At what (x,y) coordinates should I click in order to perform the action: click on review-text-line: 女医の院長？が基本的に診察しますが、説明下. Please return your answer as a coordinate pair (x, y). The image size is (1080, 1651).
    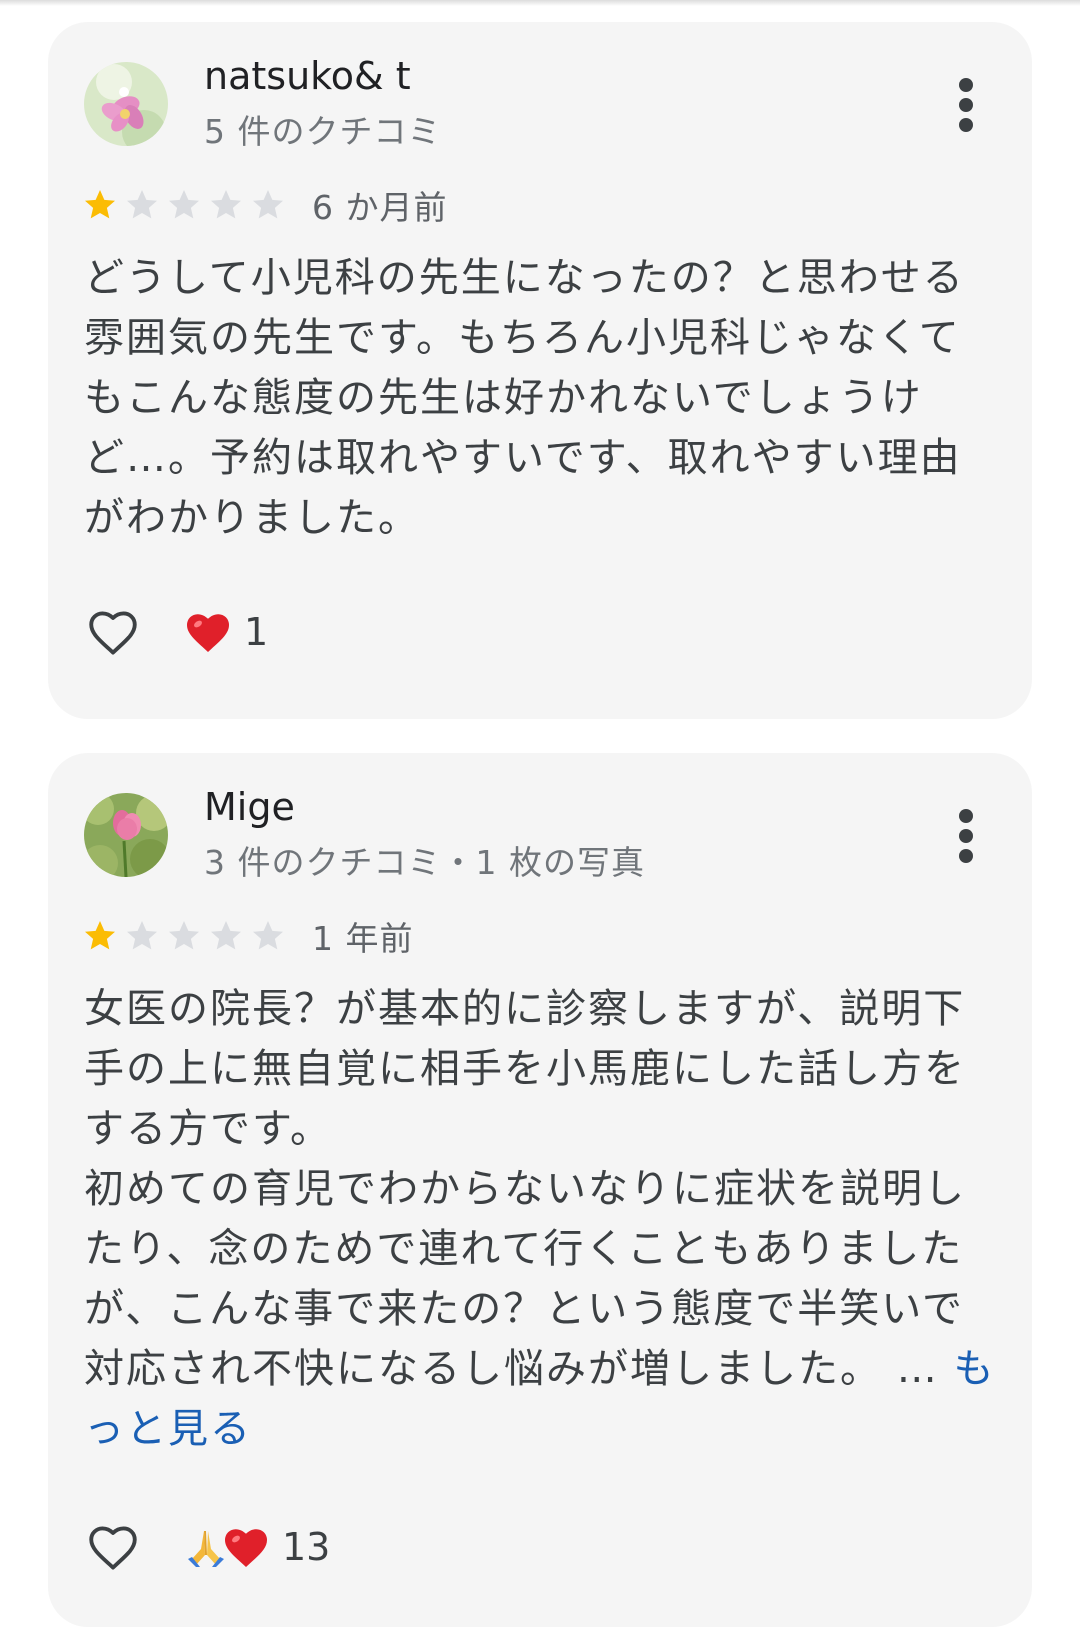
    Looking at the image, I should click on (525, 1009).